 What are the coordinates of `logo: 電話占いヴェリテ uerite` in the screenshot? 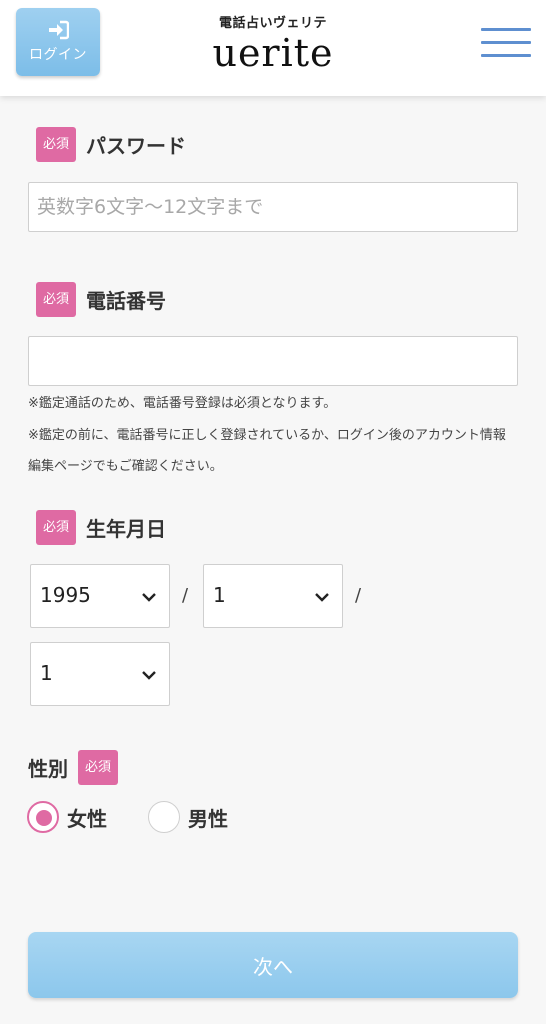 It's located at (273, 45).